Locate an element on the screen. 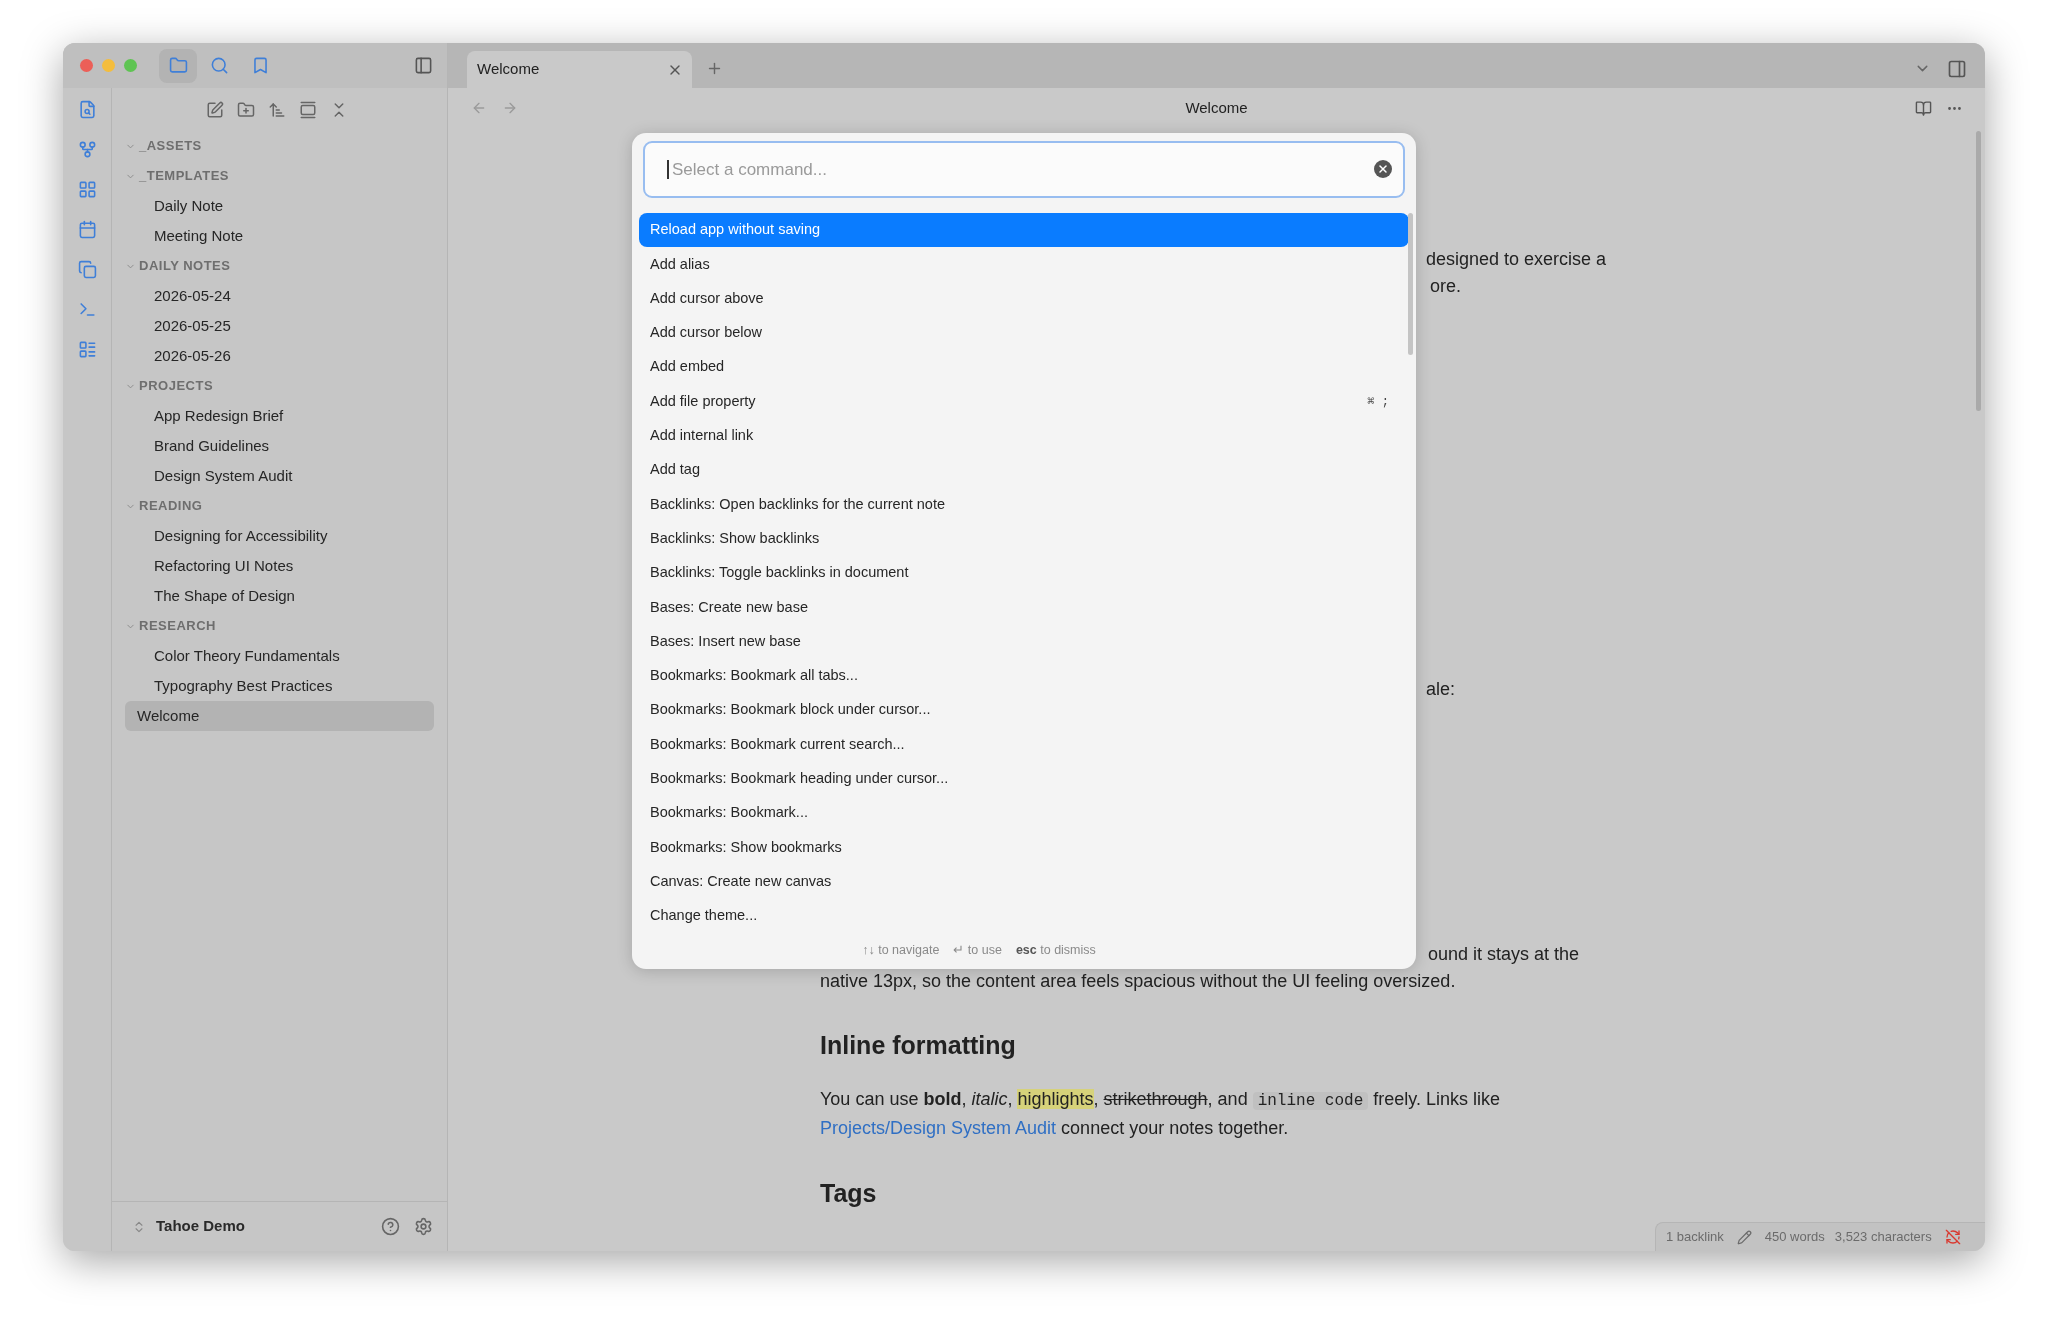 Image resolution: width=2048 pixels, height=1335 pixels. paragraph-line: ound it stays at the is located at coordinates (1504, 954).